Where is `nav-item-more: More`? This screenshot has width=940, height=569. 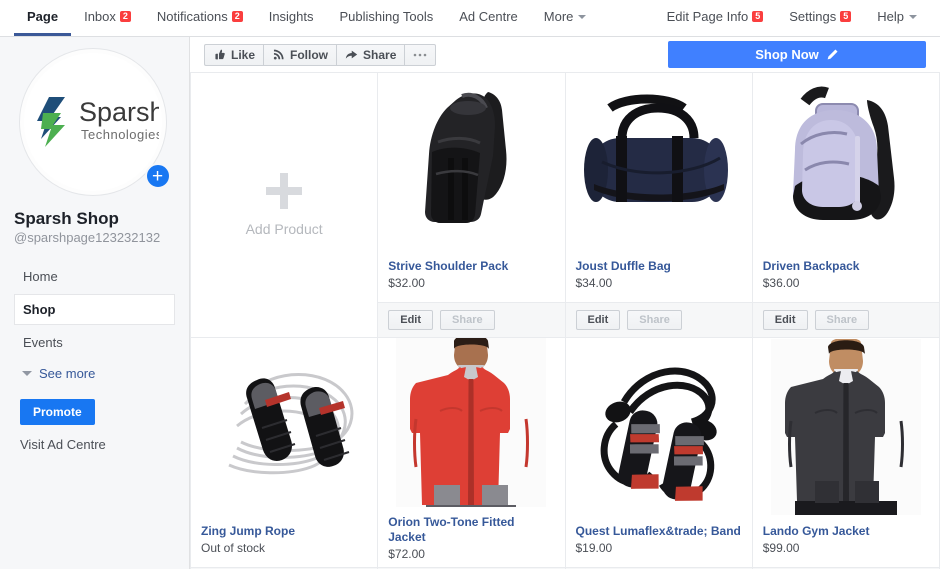 nav-item-more: More is located at coordinates (565, 18).